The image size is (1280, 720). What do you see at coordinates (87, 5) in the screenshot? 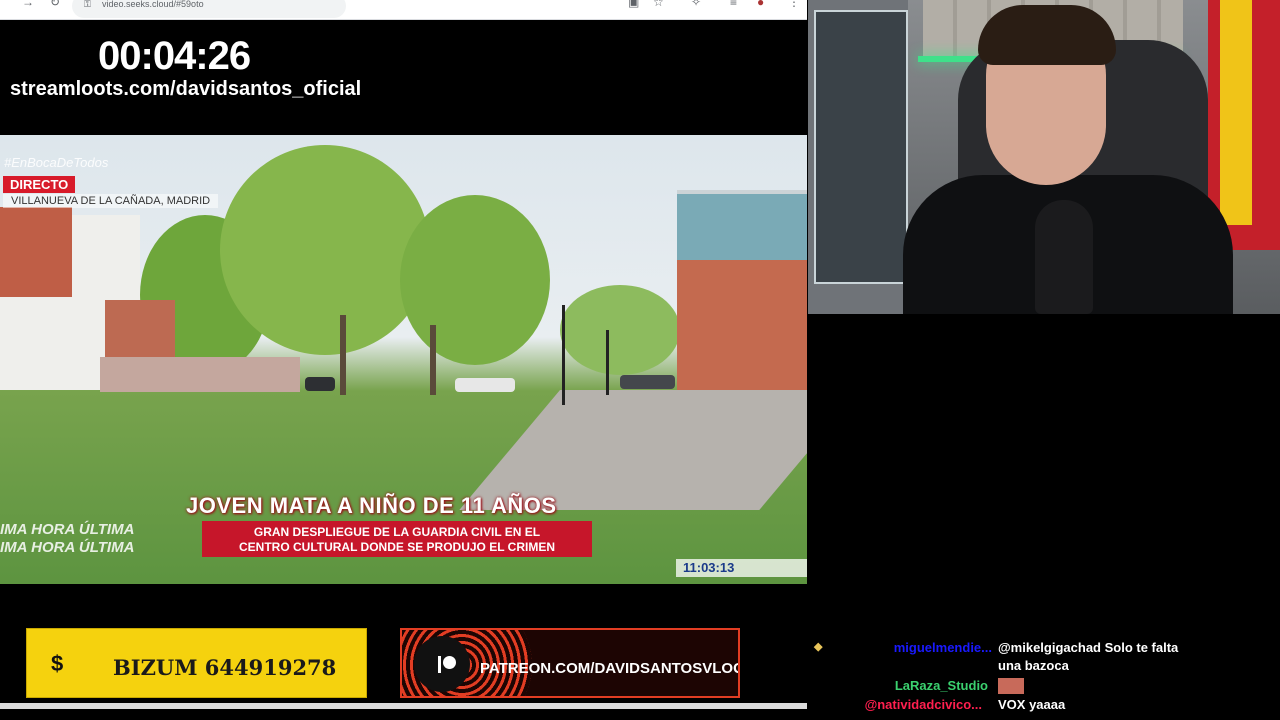
I see `site-info-icon: ⚿` at bounding box center [87, 5].